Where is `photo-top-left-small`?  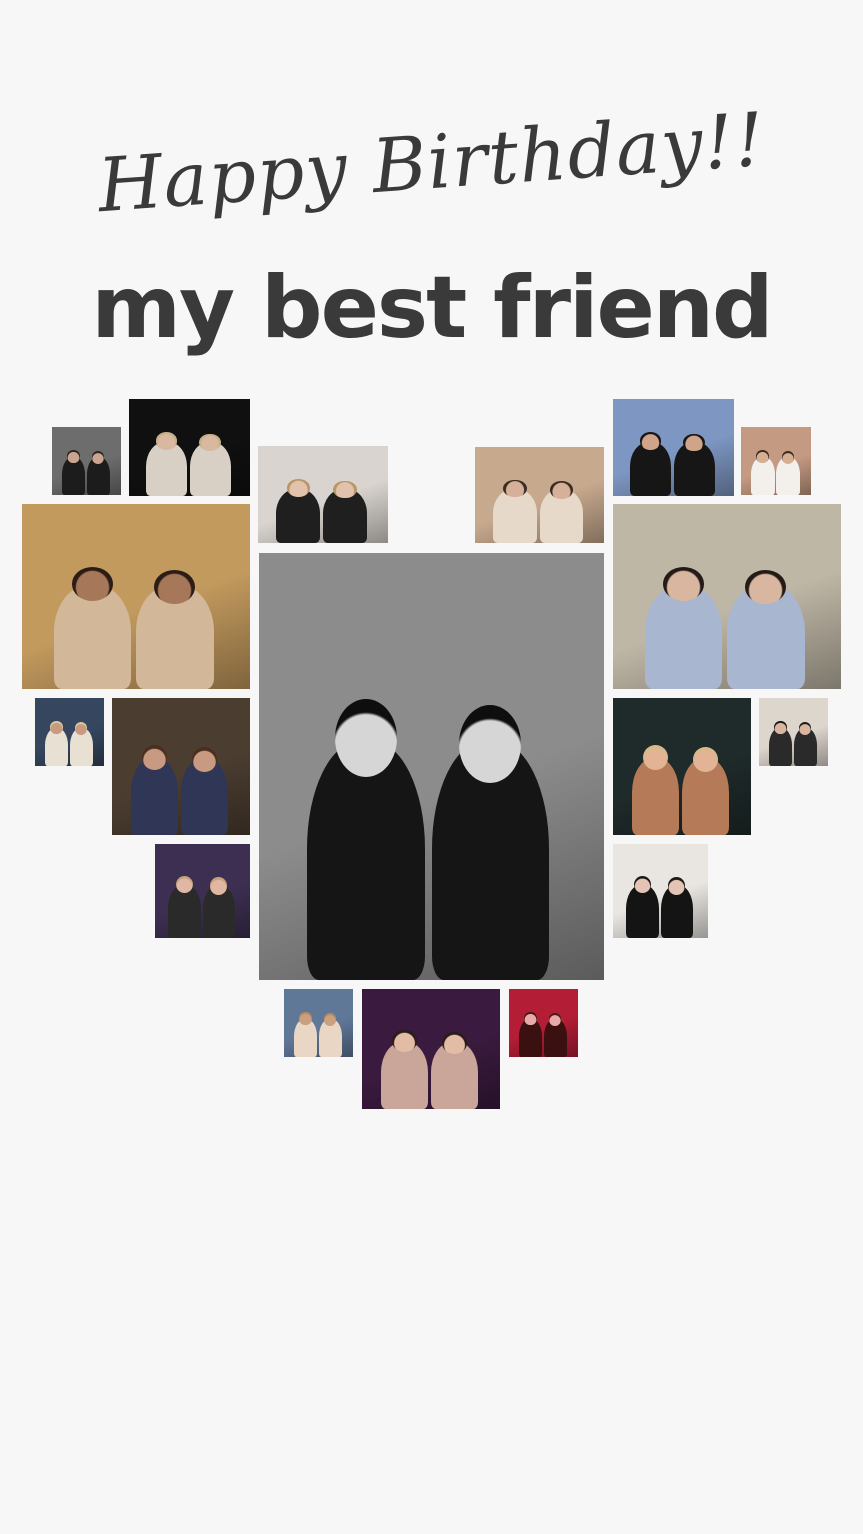 photo-top-left-small is located at coordinates (86, 461).